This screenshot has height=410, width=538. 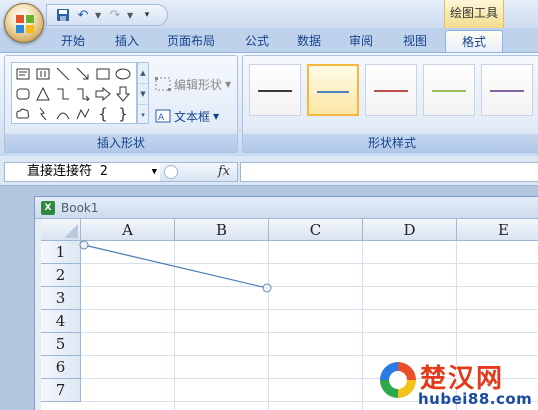 I want to click on oval-shape-icon, so click(x=123, y=74).